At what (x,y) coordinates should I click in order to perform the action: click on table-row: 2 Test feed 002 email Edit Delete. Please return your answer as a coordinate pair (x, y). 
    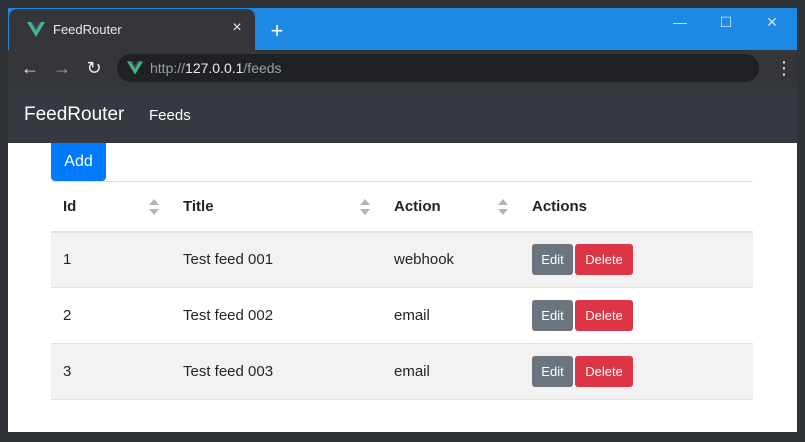
    Looking at the image, I should click on (402, 316).